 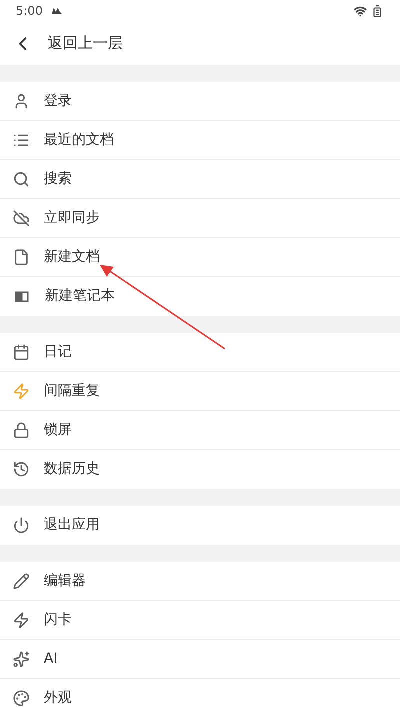 What do you see at coordinates (377, 11) in the screenshot?
I see `battery-icon` at bounding box center [377, 11].